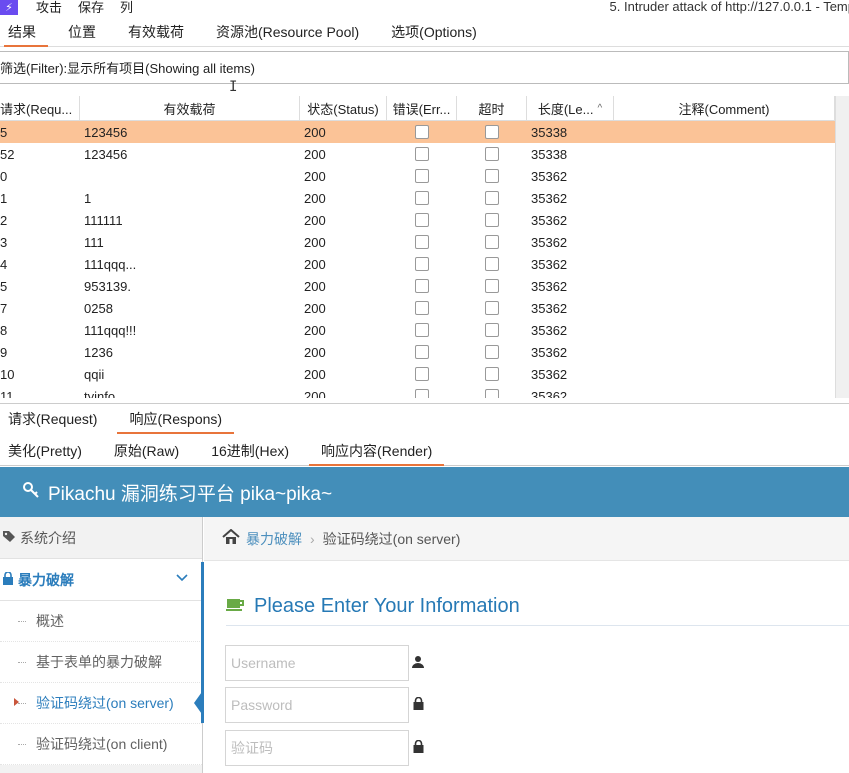 This screenshot has width=849, height=773. I want to click on table-row: 4 111qqq... 200 35362, so click(417, 264).